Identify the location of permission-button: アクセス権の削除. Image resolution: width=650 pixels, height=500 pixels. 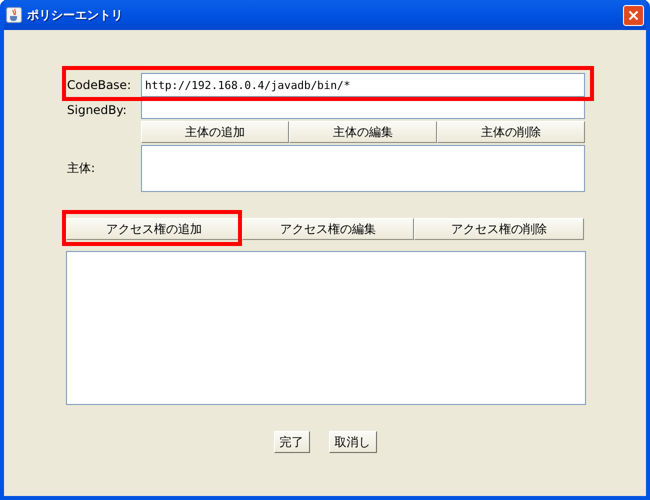
(499, 229).